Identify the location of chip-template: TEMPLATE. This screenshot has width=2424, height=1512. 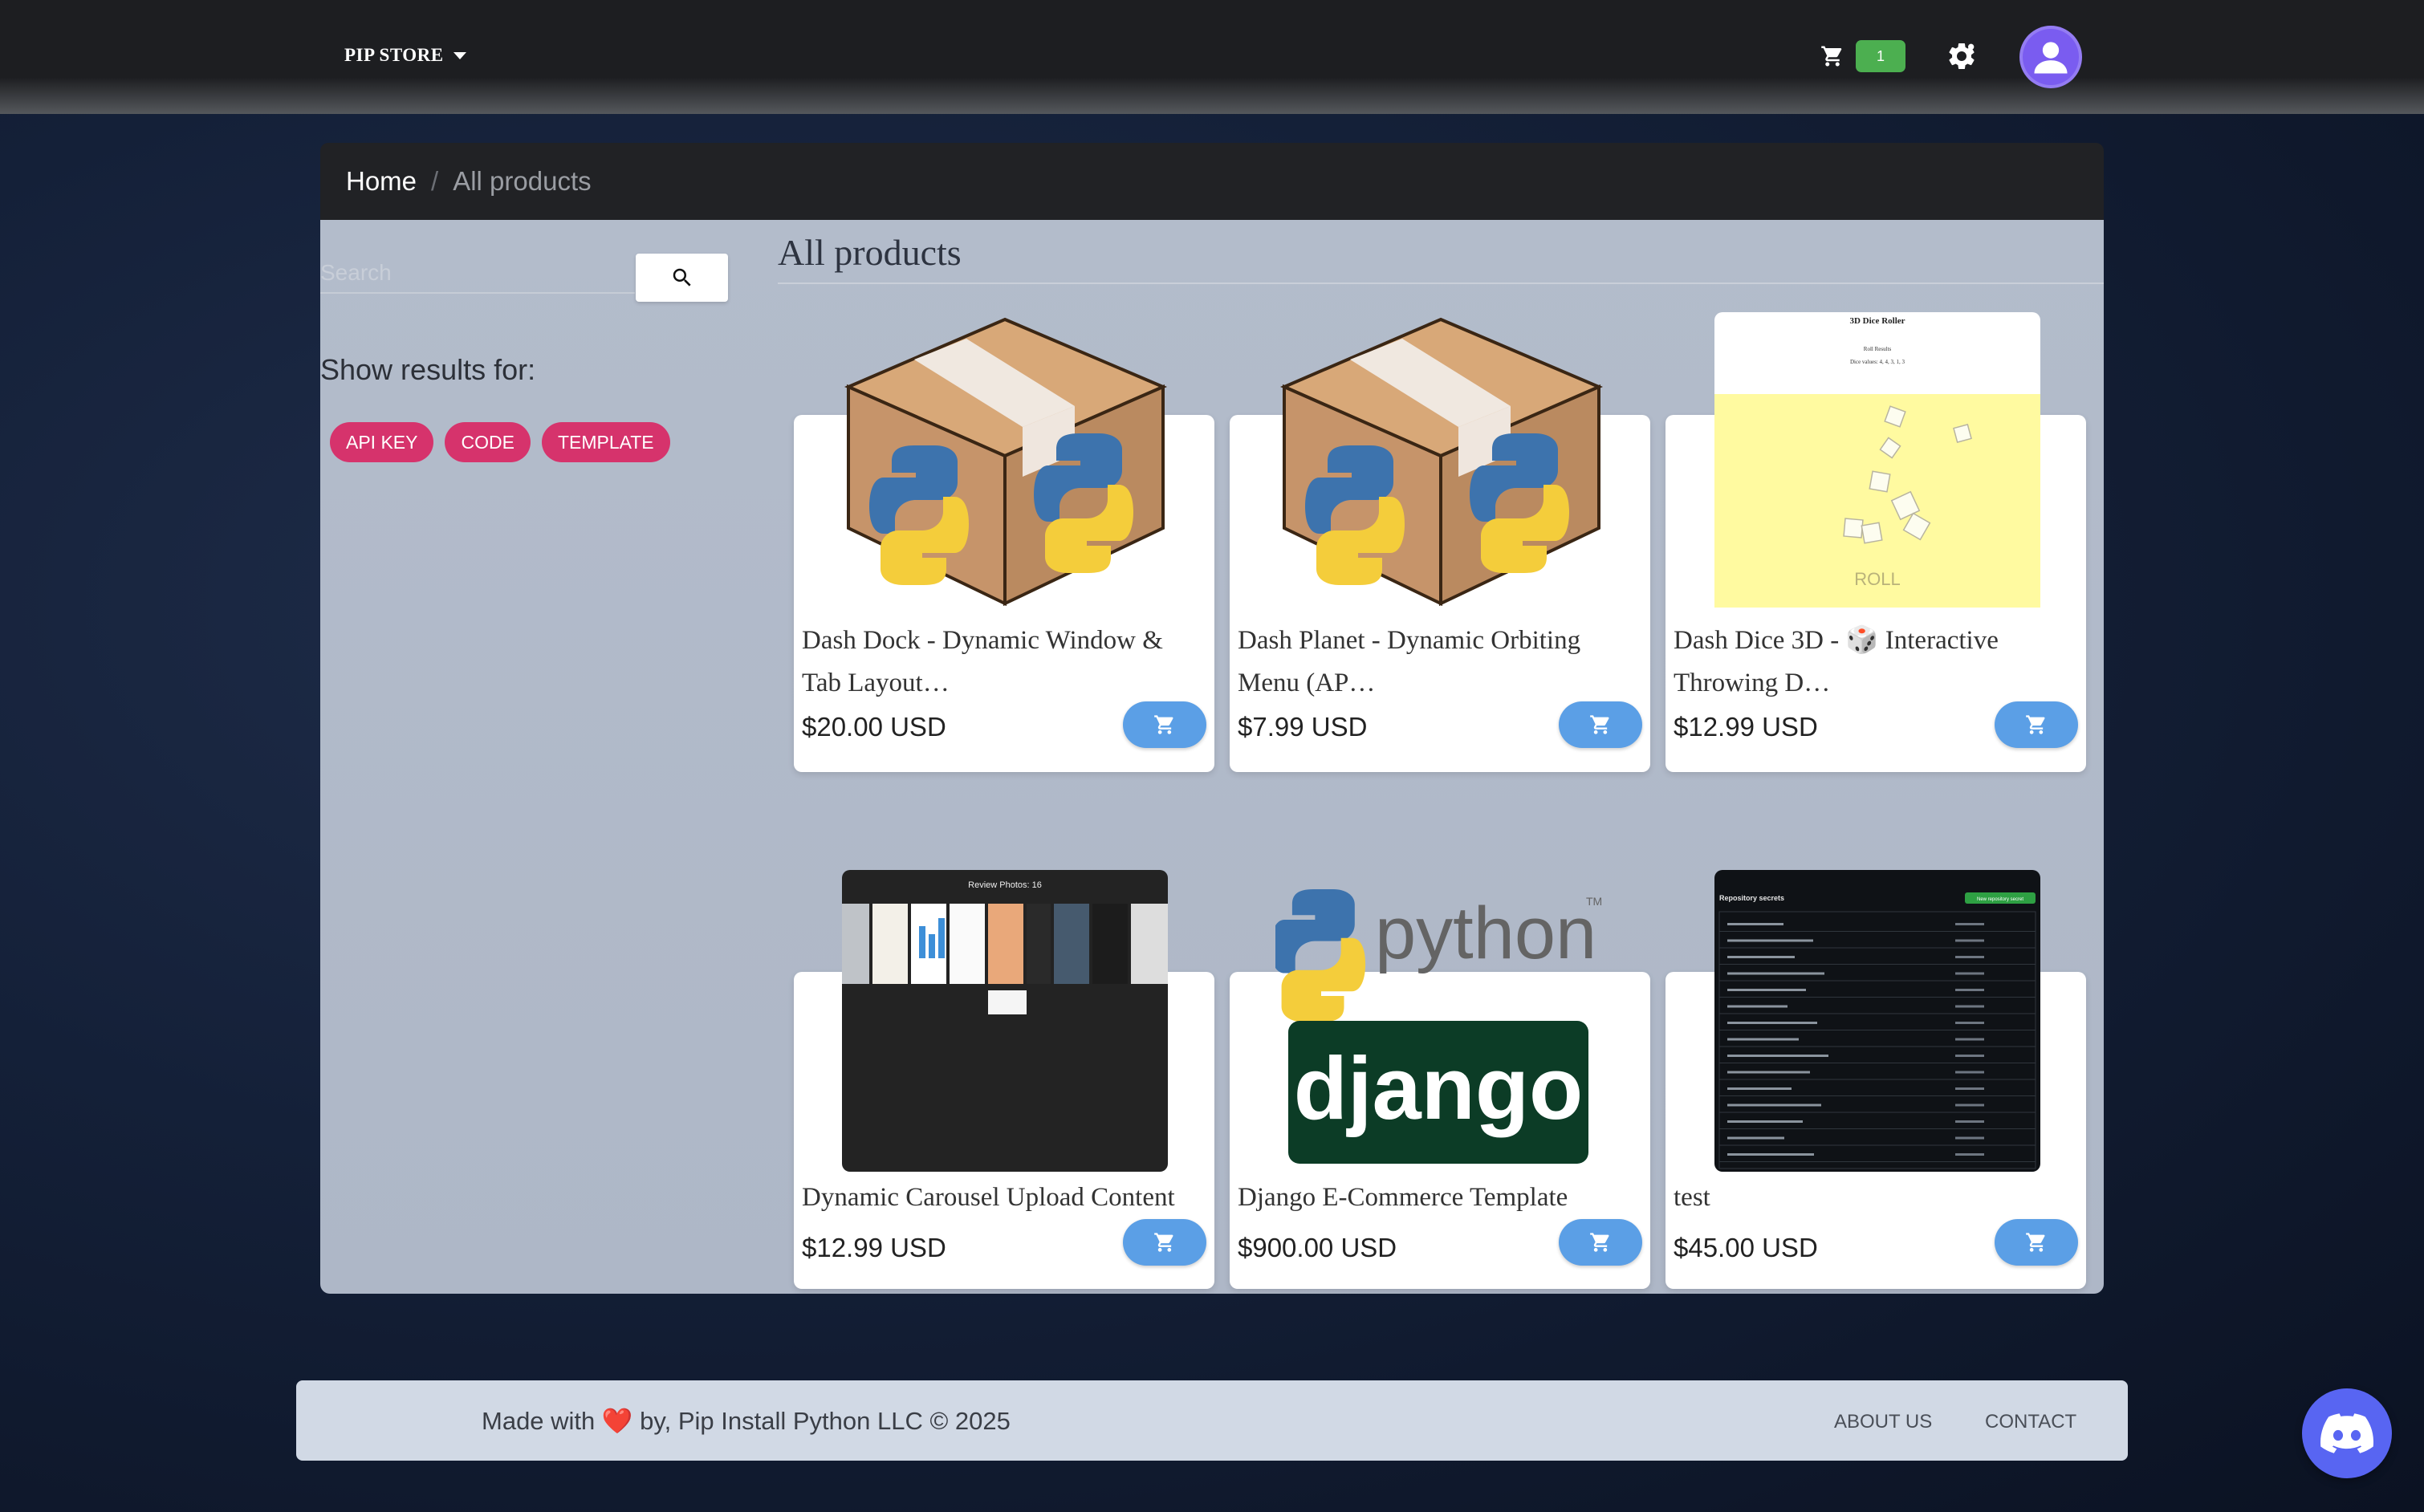
(605, 442).